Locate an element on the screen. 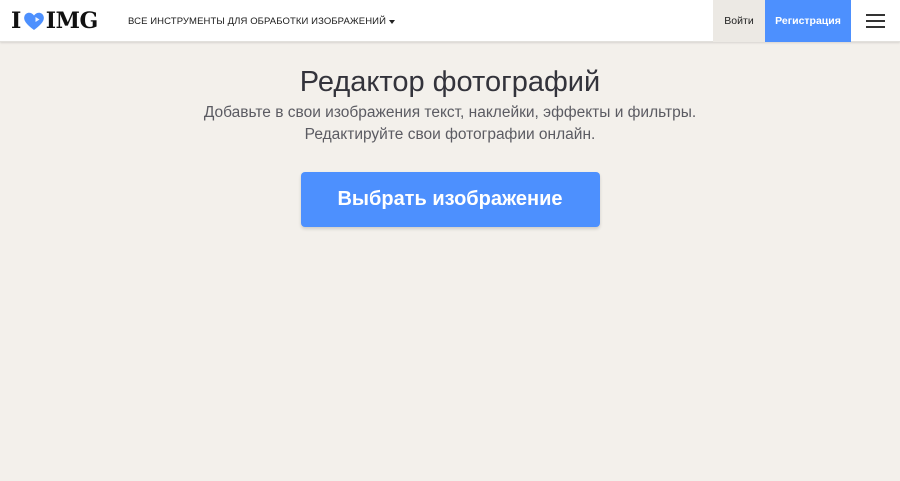 Image resolution: width=900 pixels, height=481 pixels. hamburger-icon is located at coordinates (875, 21).